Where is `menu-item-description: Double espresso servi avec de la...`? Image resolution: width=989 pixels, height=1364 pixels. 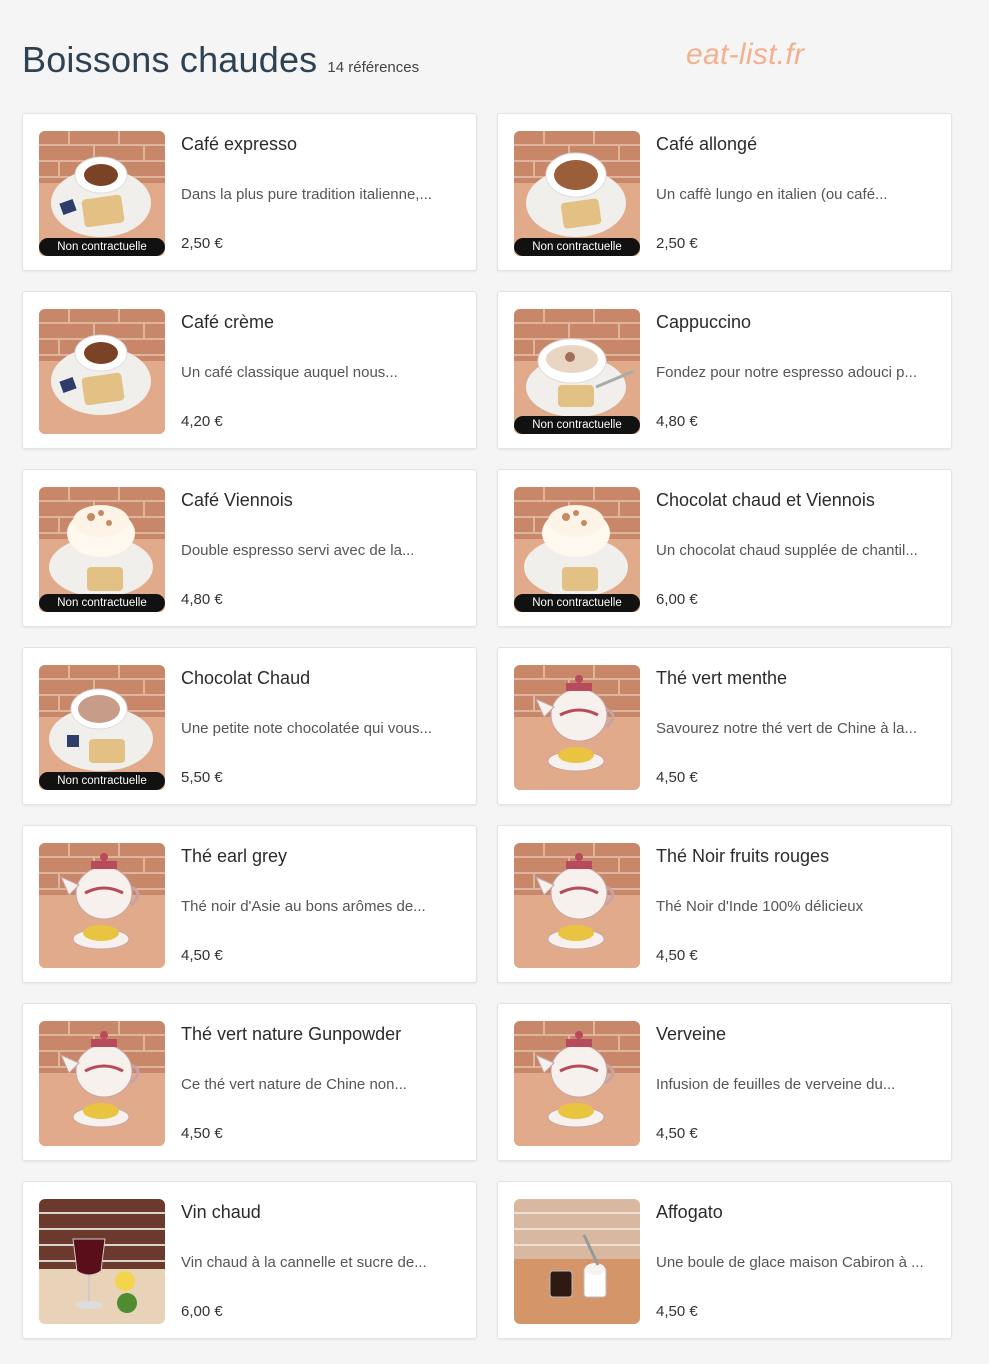 menu-item-description: Double espresso servi avec de la... is located at coordinates (298, 550).